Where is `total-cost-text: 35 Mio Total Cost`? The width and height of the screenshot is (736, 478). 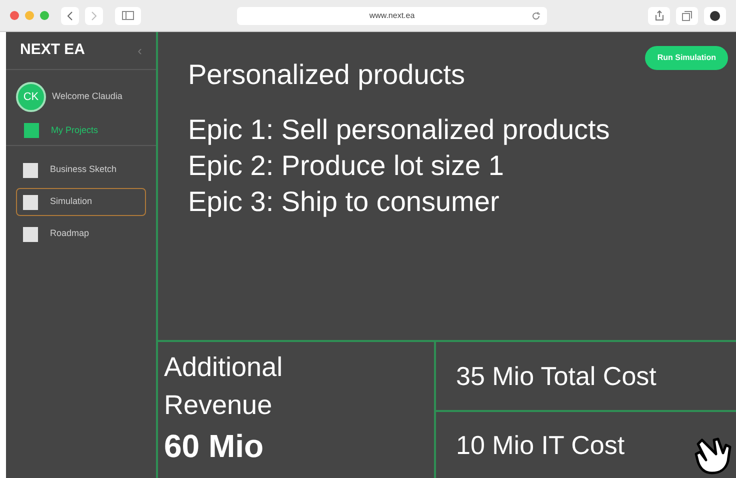 total-cost-text: 35 Mio Total Cost is located at coordinates (556, 376).